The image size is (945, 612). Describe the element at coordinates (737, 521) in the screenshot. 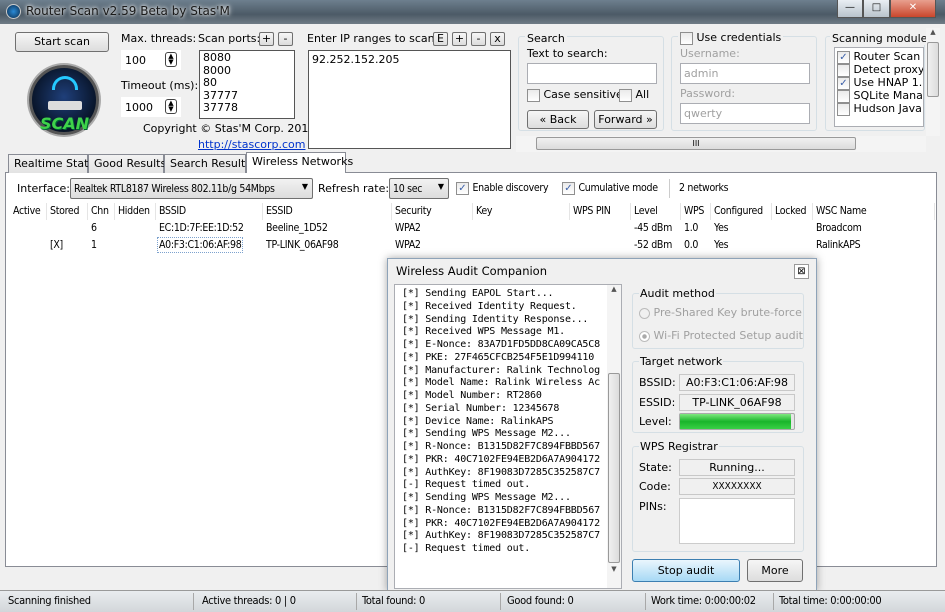

I see `pins-list` at that location.